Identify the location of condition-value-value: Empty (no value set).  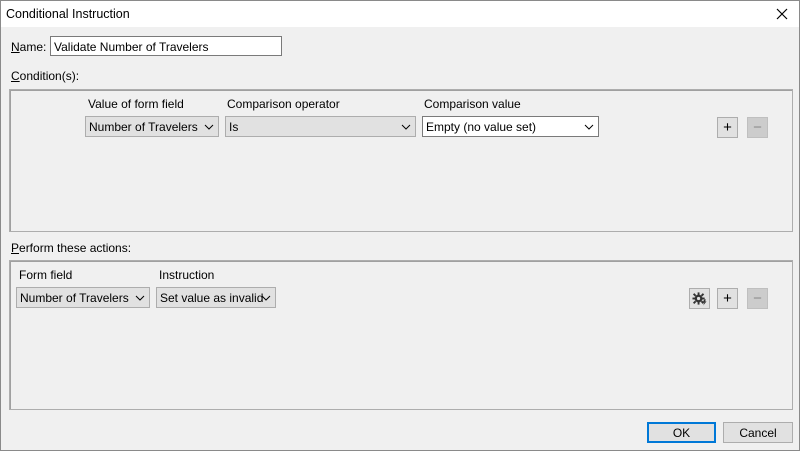
(481, 127).